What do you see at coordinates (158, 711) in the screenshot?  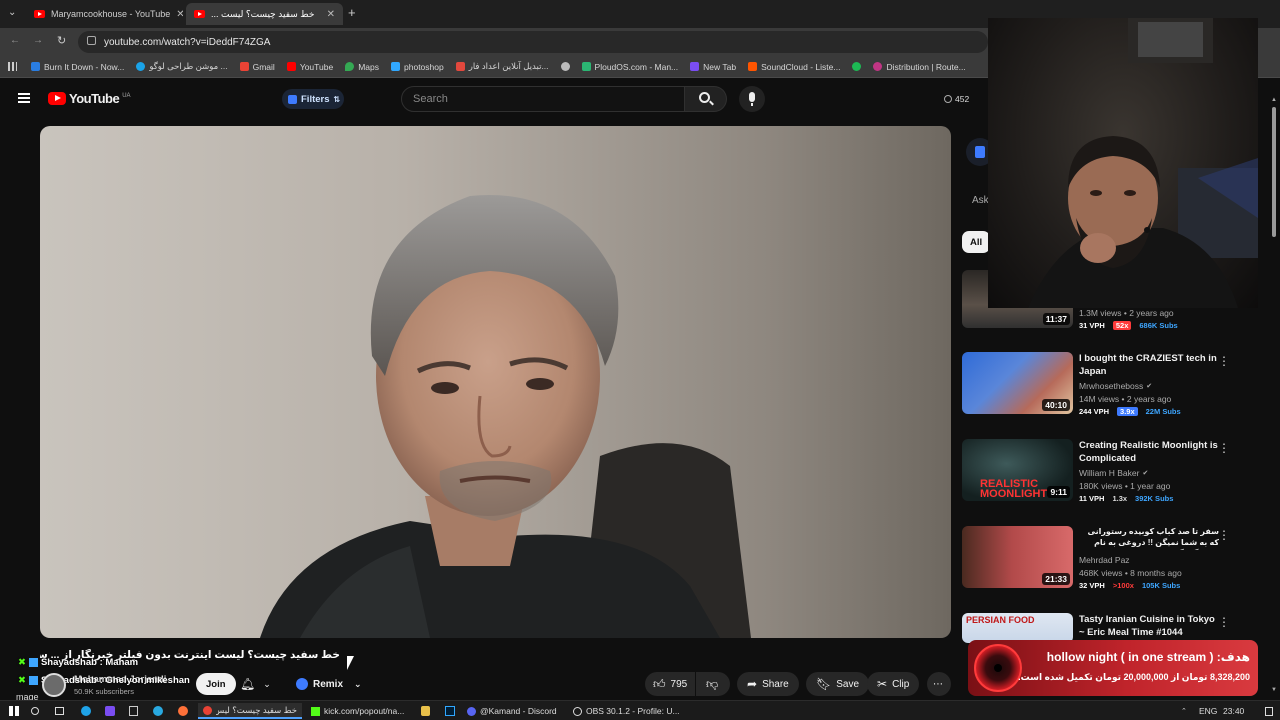 I see `telegram-taskbar-icon` at bounding box center [158, 711].